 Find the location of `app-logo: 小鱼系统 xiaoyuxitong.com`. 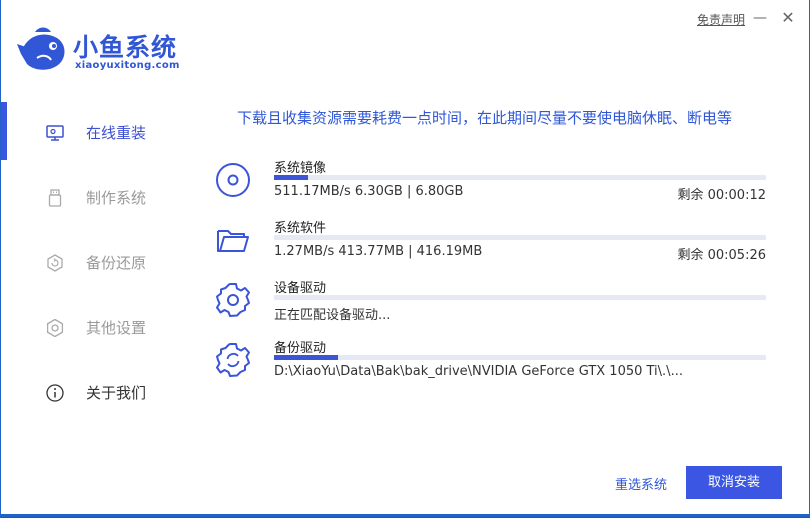

app-logo: 小鱼系统 xiaoyuxitong.com is located at coordinates (112, 51).